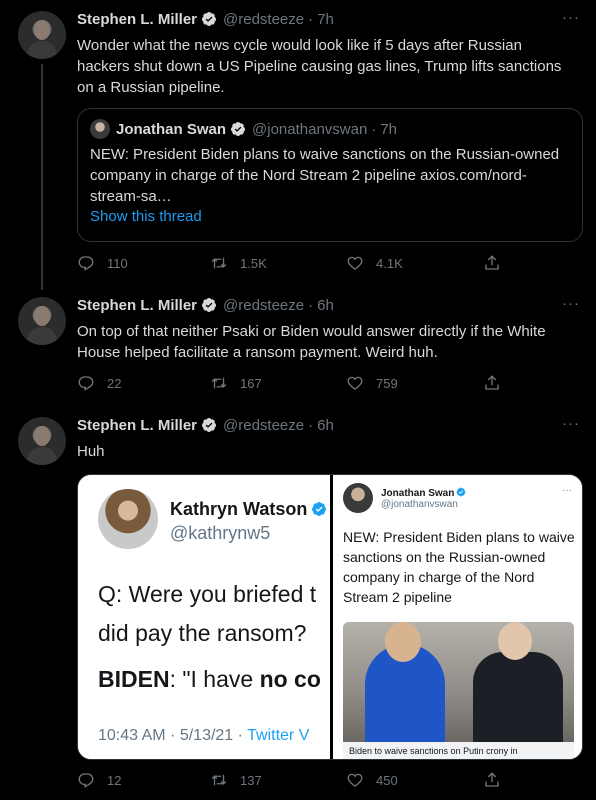 Image resolution: width=596 pixels, height=800 pixels. What do you see at coordinates (99, 383) in the screenshot?
I see `reply-button: 22` at bounding box center [99, 383].